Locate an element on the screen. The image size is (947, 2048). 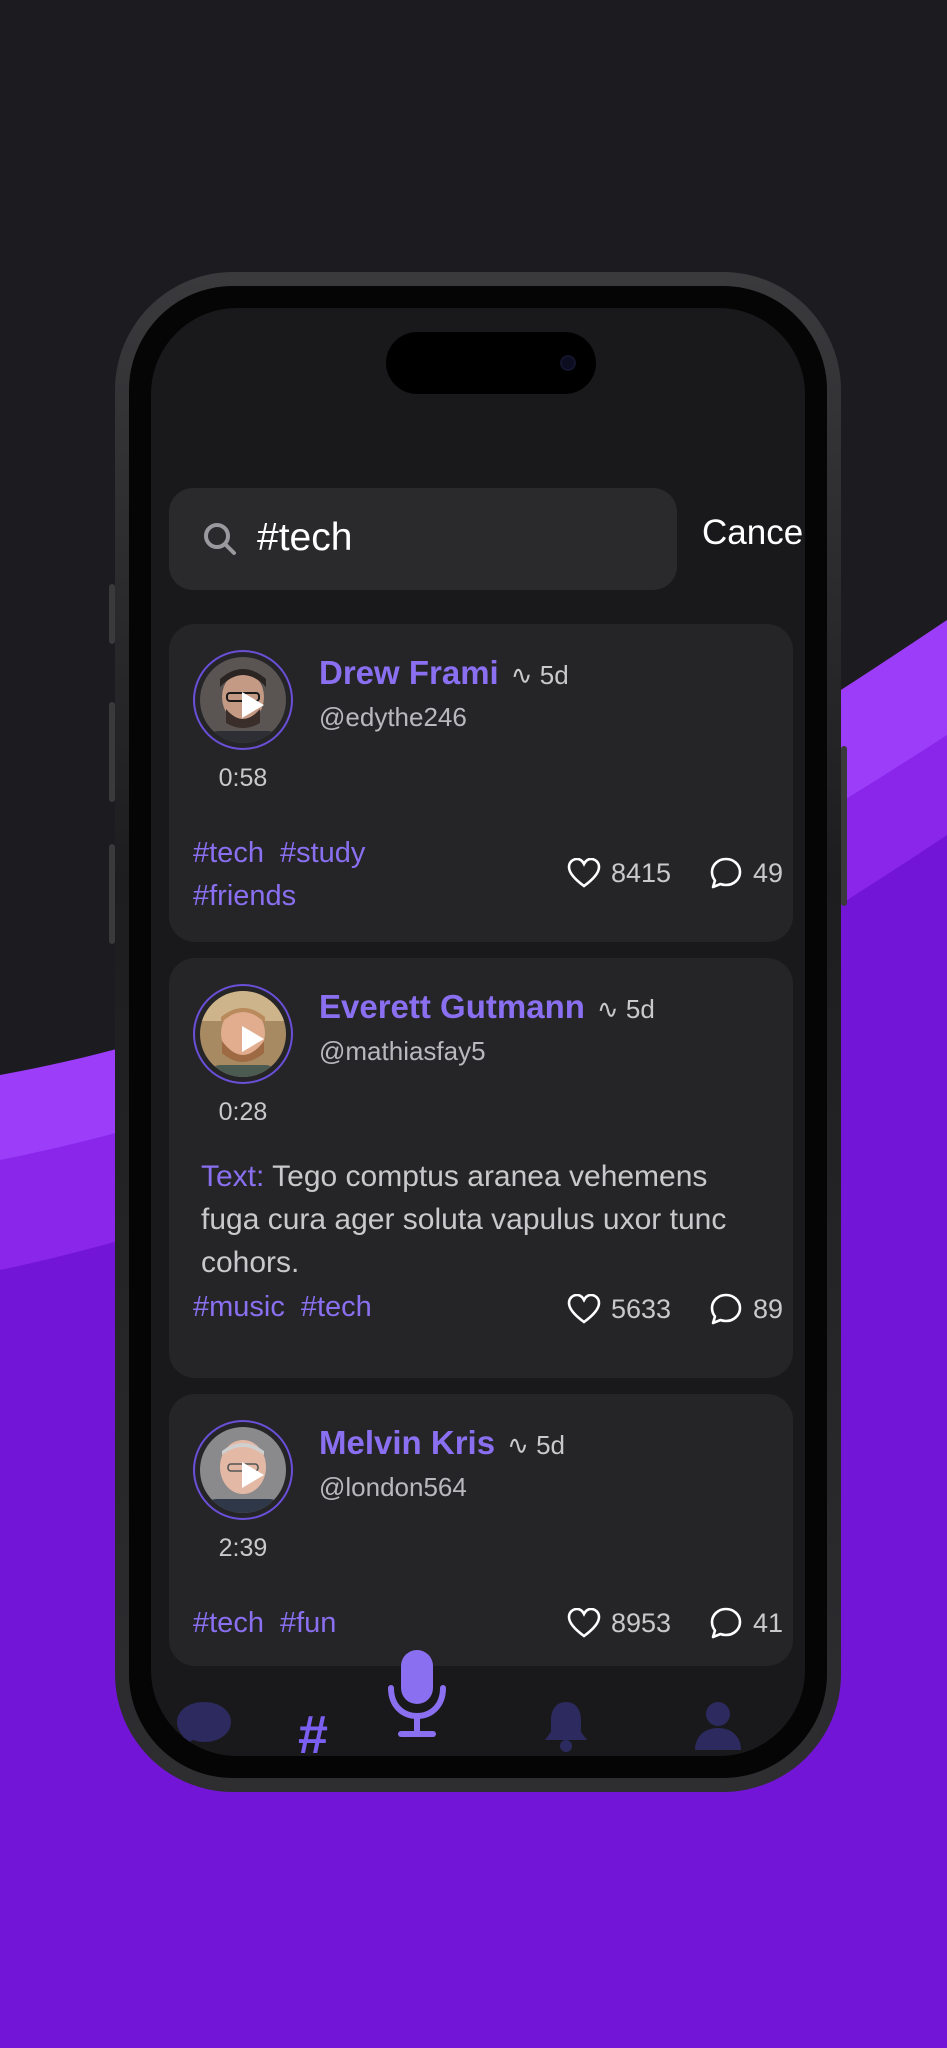
tag-list: #music #tech is located at coordinates (343, 1307).